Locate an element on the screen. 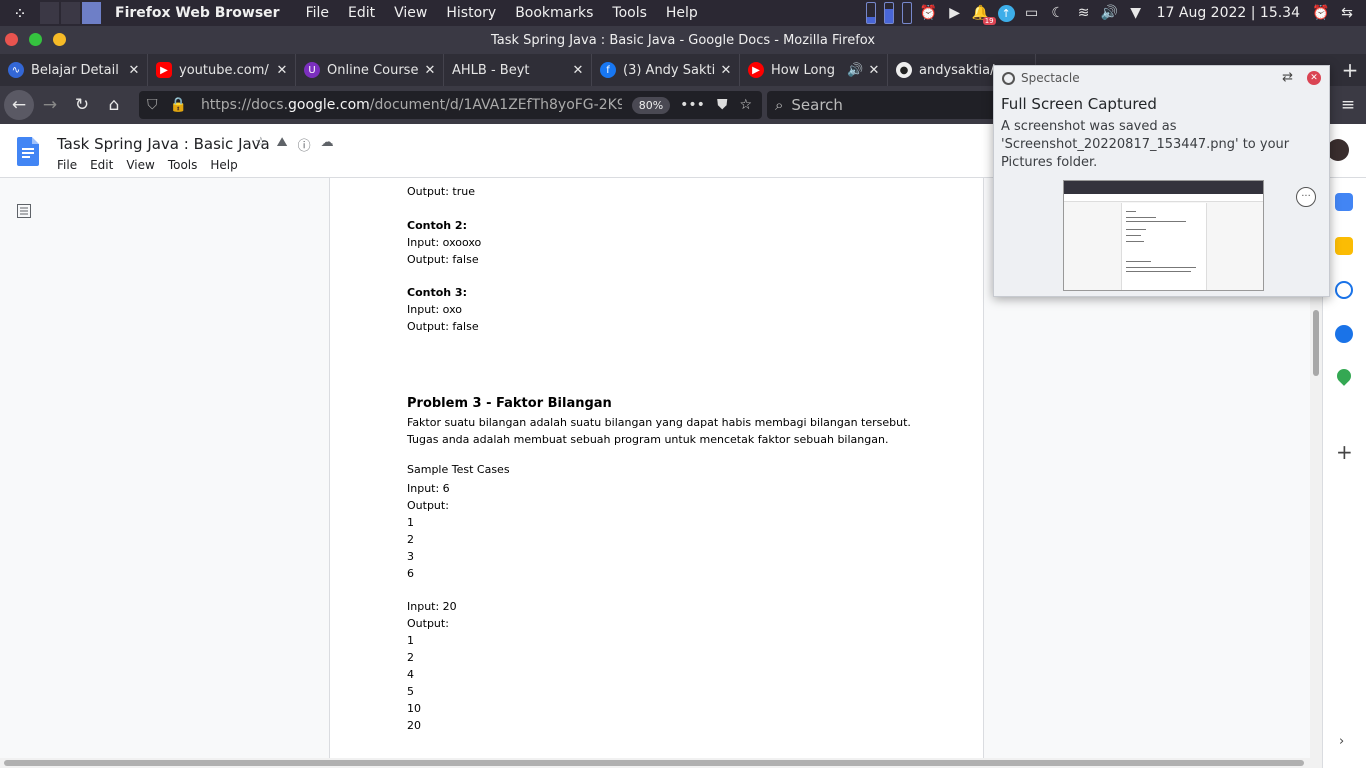 This screenshot has height=768, width=1366. tasks-icon is located at coordinates (1344, 290).